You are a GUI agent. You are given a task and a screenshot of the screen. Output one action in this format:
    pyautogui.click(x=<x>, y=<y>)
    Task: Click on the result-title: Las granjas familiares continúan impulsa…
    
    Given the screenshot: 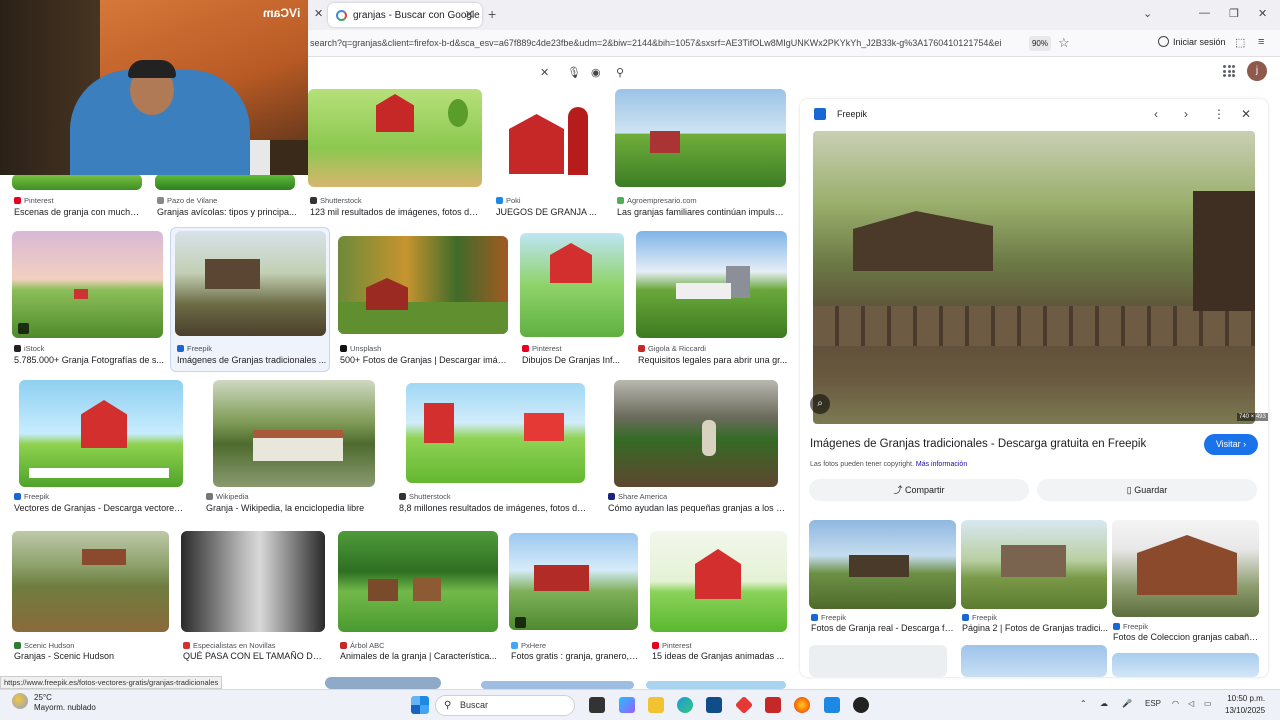 What is the action you would take?
    pyautogui.click(x=702, y=212)
    